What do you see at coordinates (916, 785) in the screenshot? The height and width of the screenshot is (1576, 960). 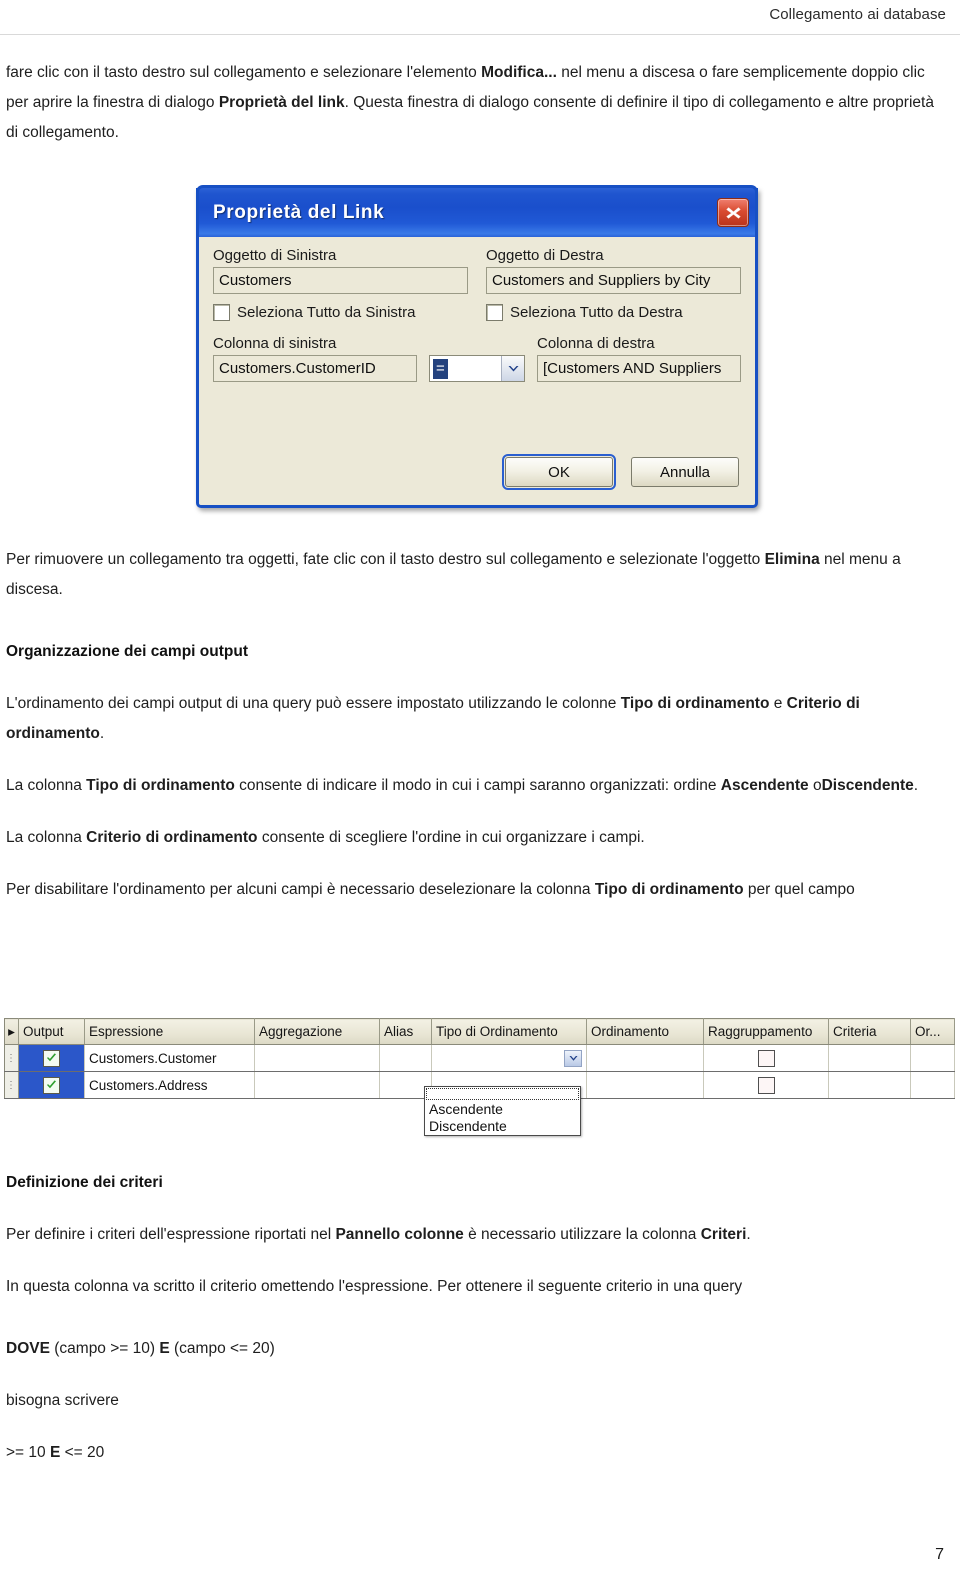 I see `tipo-text-4: .` at bounding box center [916, 785].